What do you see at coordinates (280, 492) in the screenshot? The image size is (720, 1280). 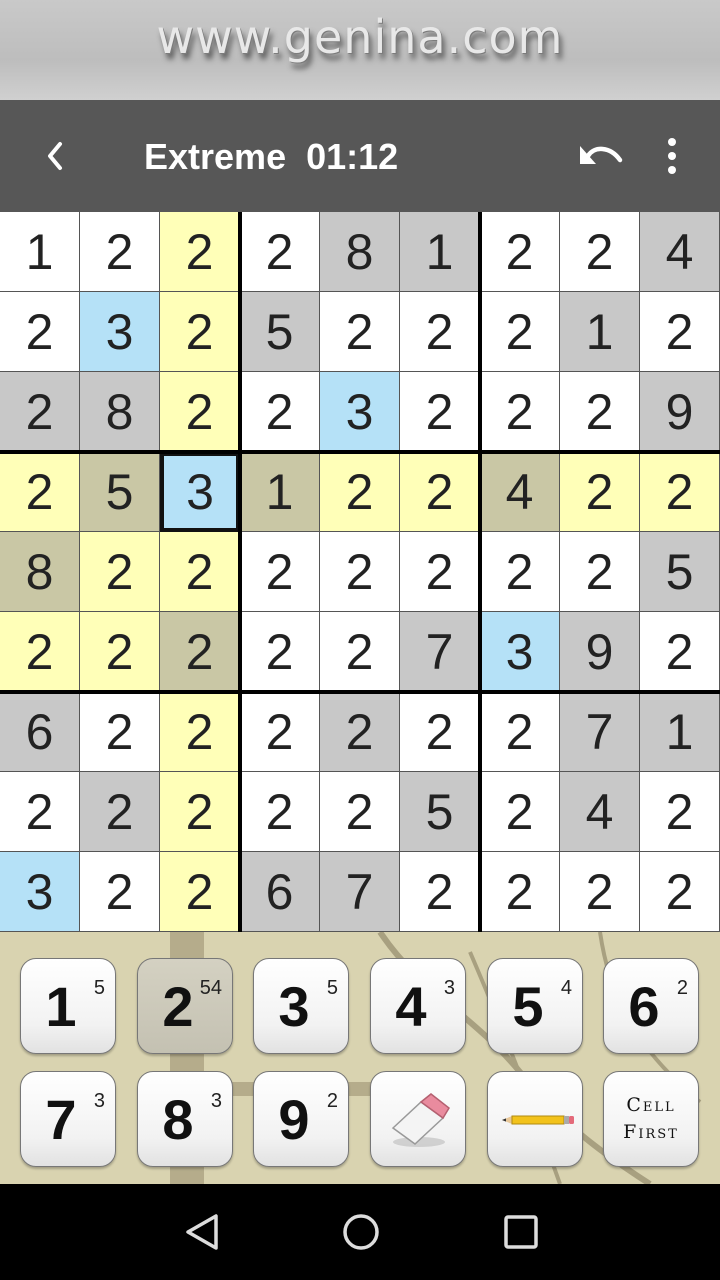 I see `grid-cell-r4-c4: 1` at bounding box center [280, 492].